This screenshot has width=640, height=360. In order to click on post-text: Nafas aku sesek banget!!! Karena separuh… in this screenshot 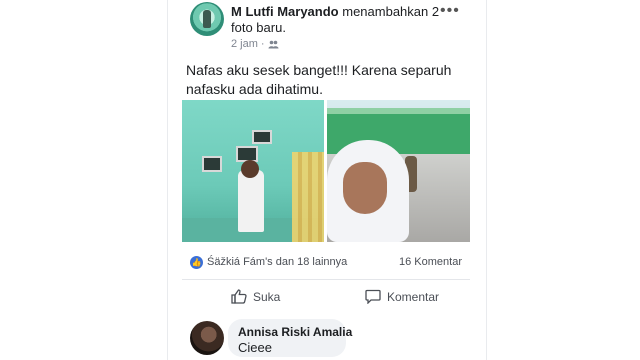, I will do `click(319, 79)`.